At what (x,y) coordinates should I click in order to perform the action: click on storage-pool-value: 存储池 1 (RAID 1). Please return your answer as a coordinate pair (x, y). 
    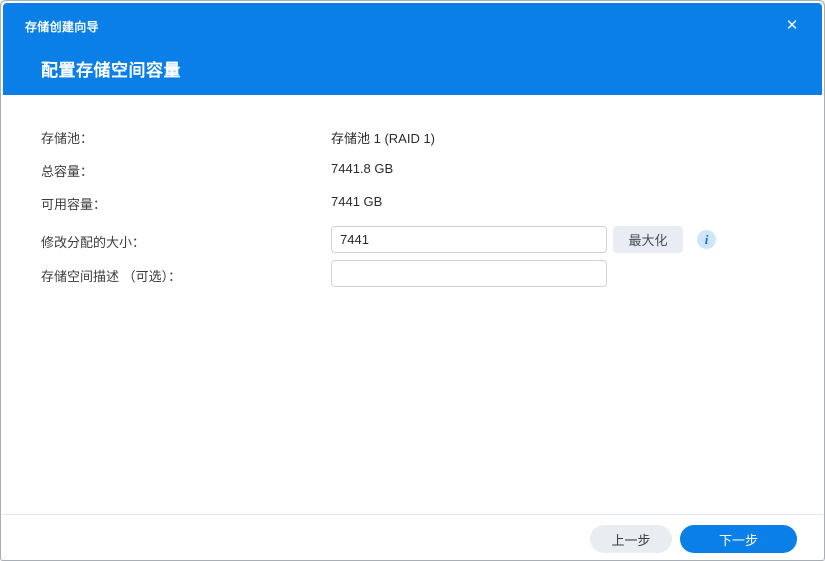
    Looking at the image, I should click on (383, 138).